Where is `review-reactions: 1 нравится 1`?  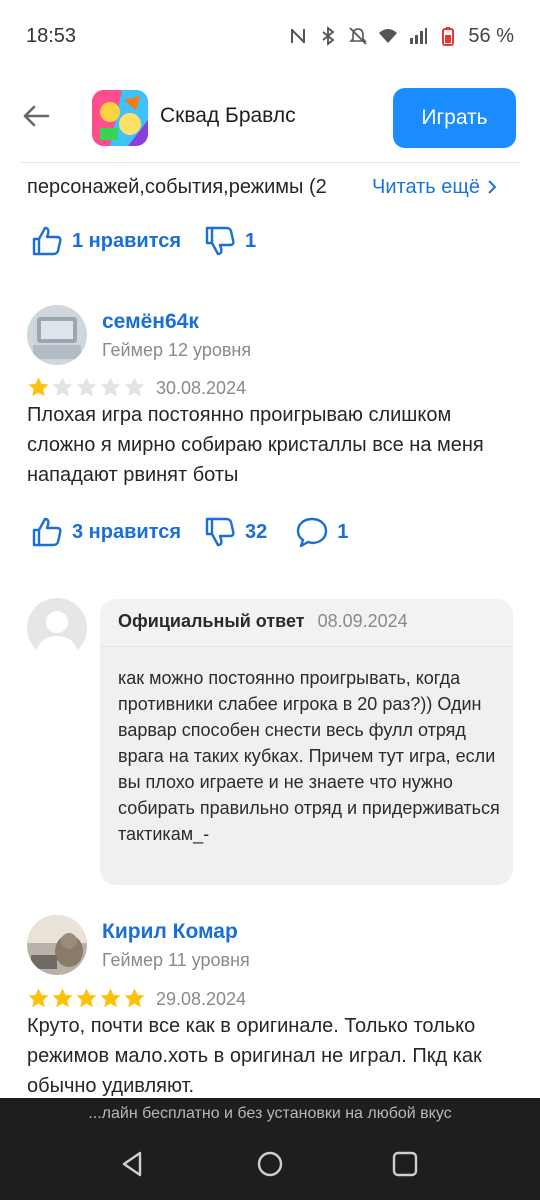
review-reactions: 1 нравится 1 is located at coordinates (143, 241).